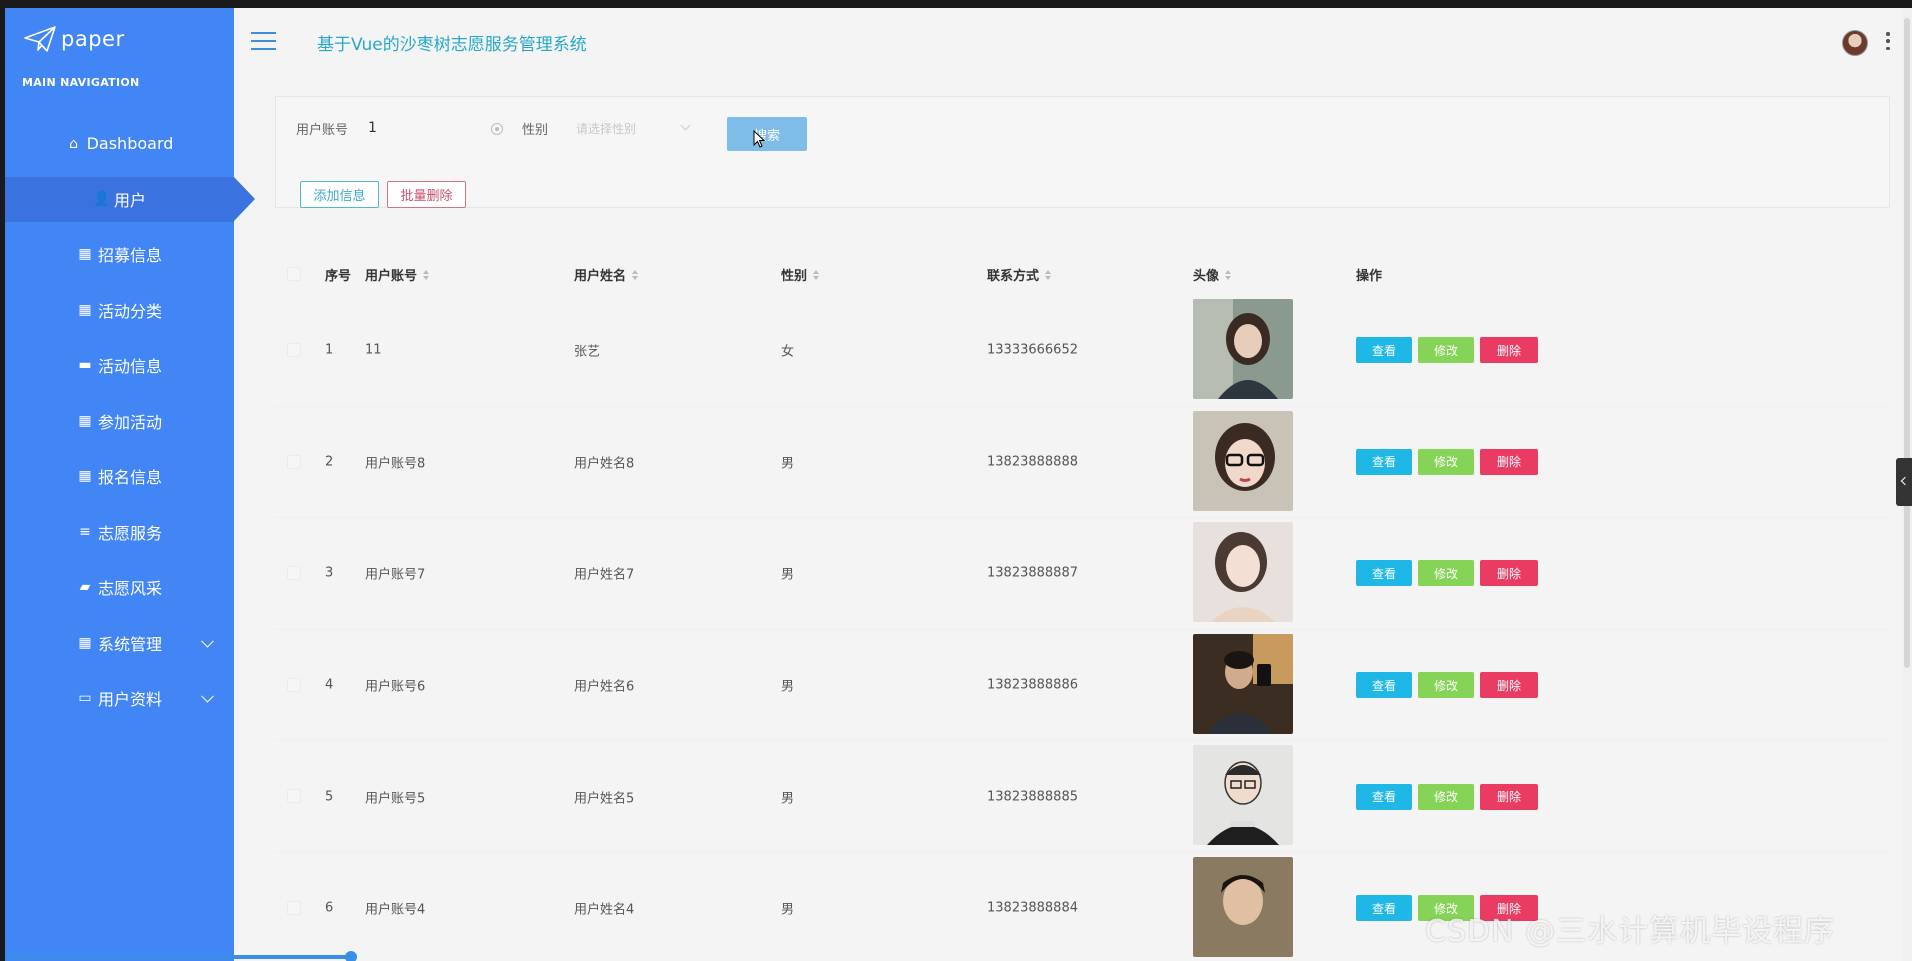  What do you see at coordinates (604, 464) in the screenshot?
I see `row-name: 用户姓名8` at bounding box center [604, 464].